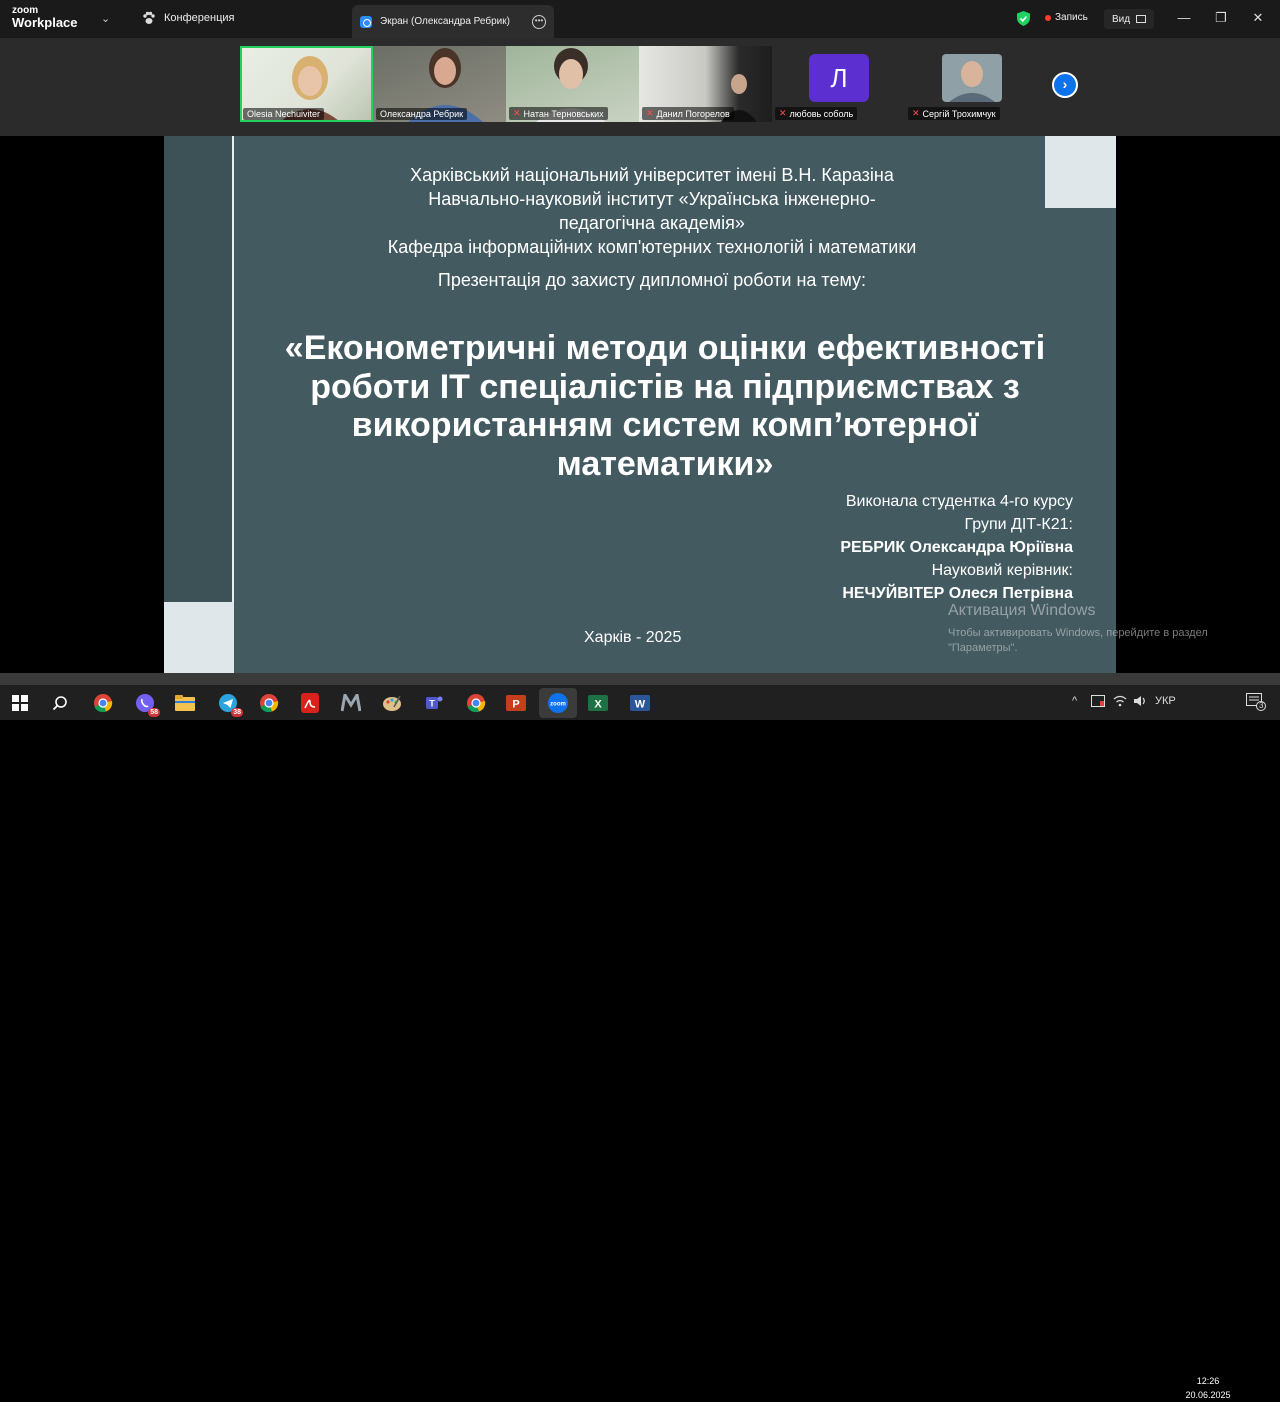 The height and width of the screenshot is (1402, 1280). I want to click on search-icon, so click(60, 703).